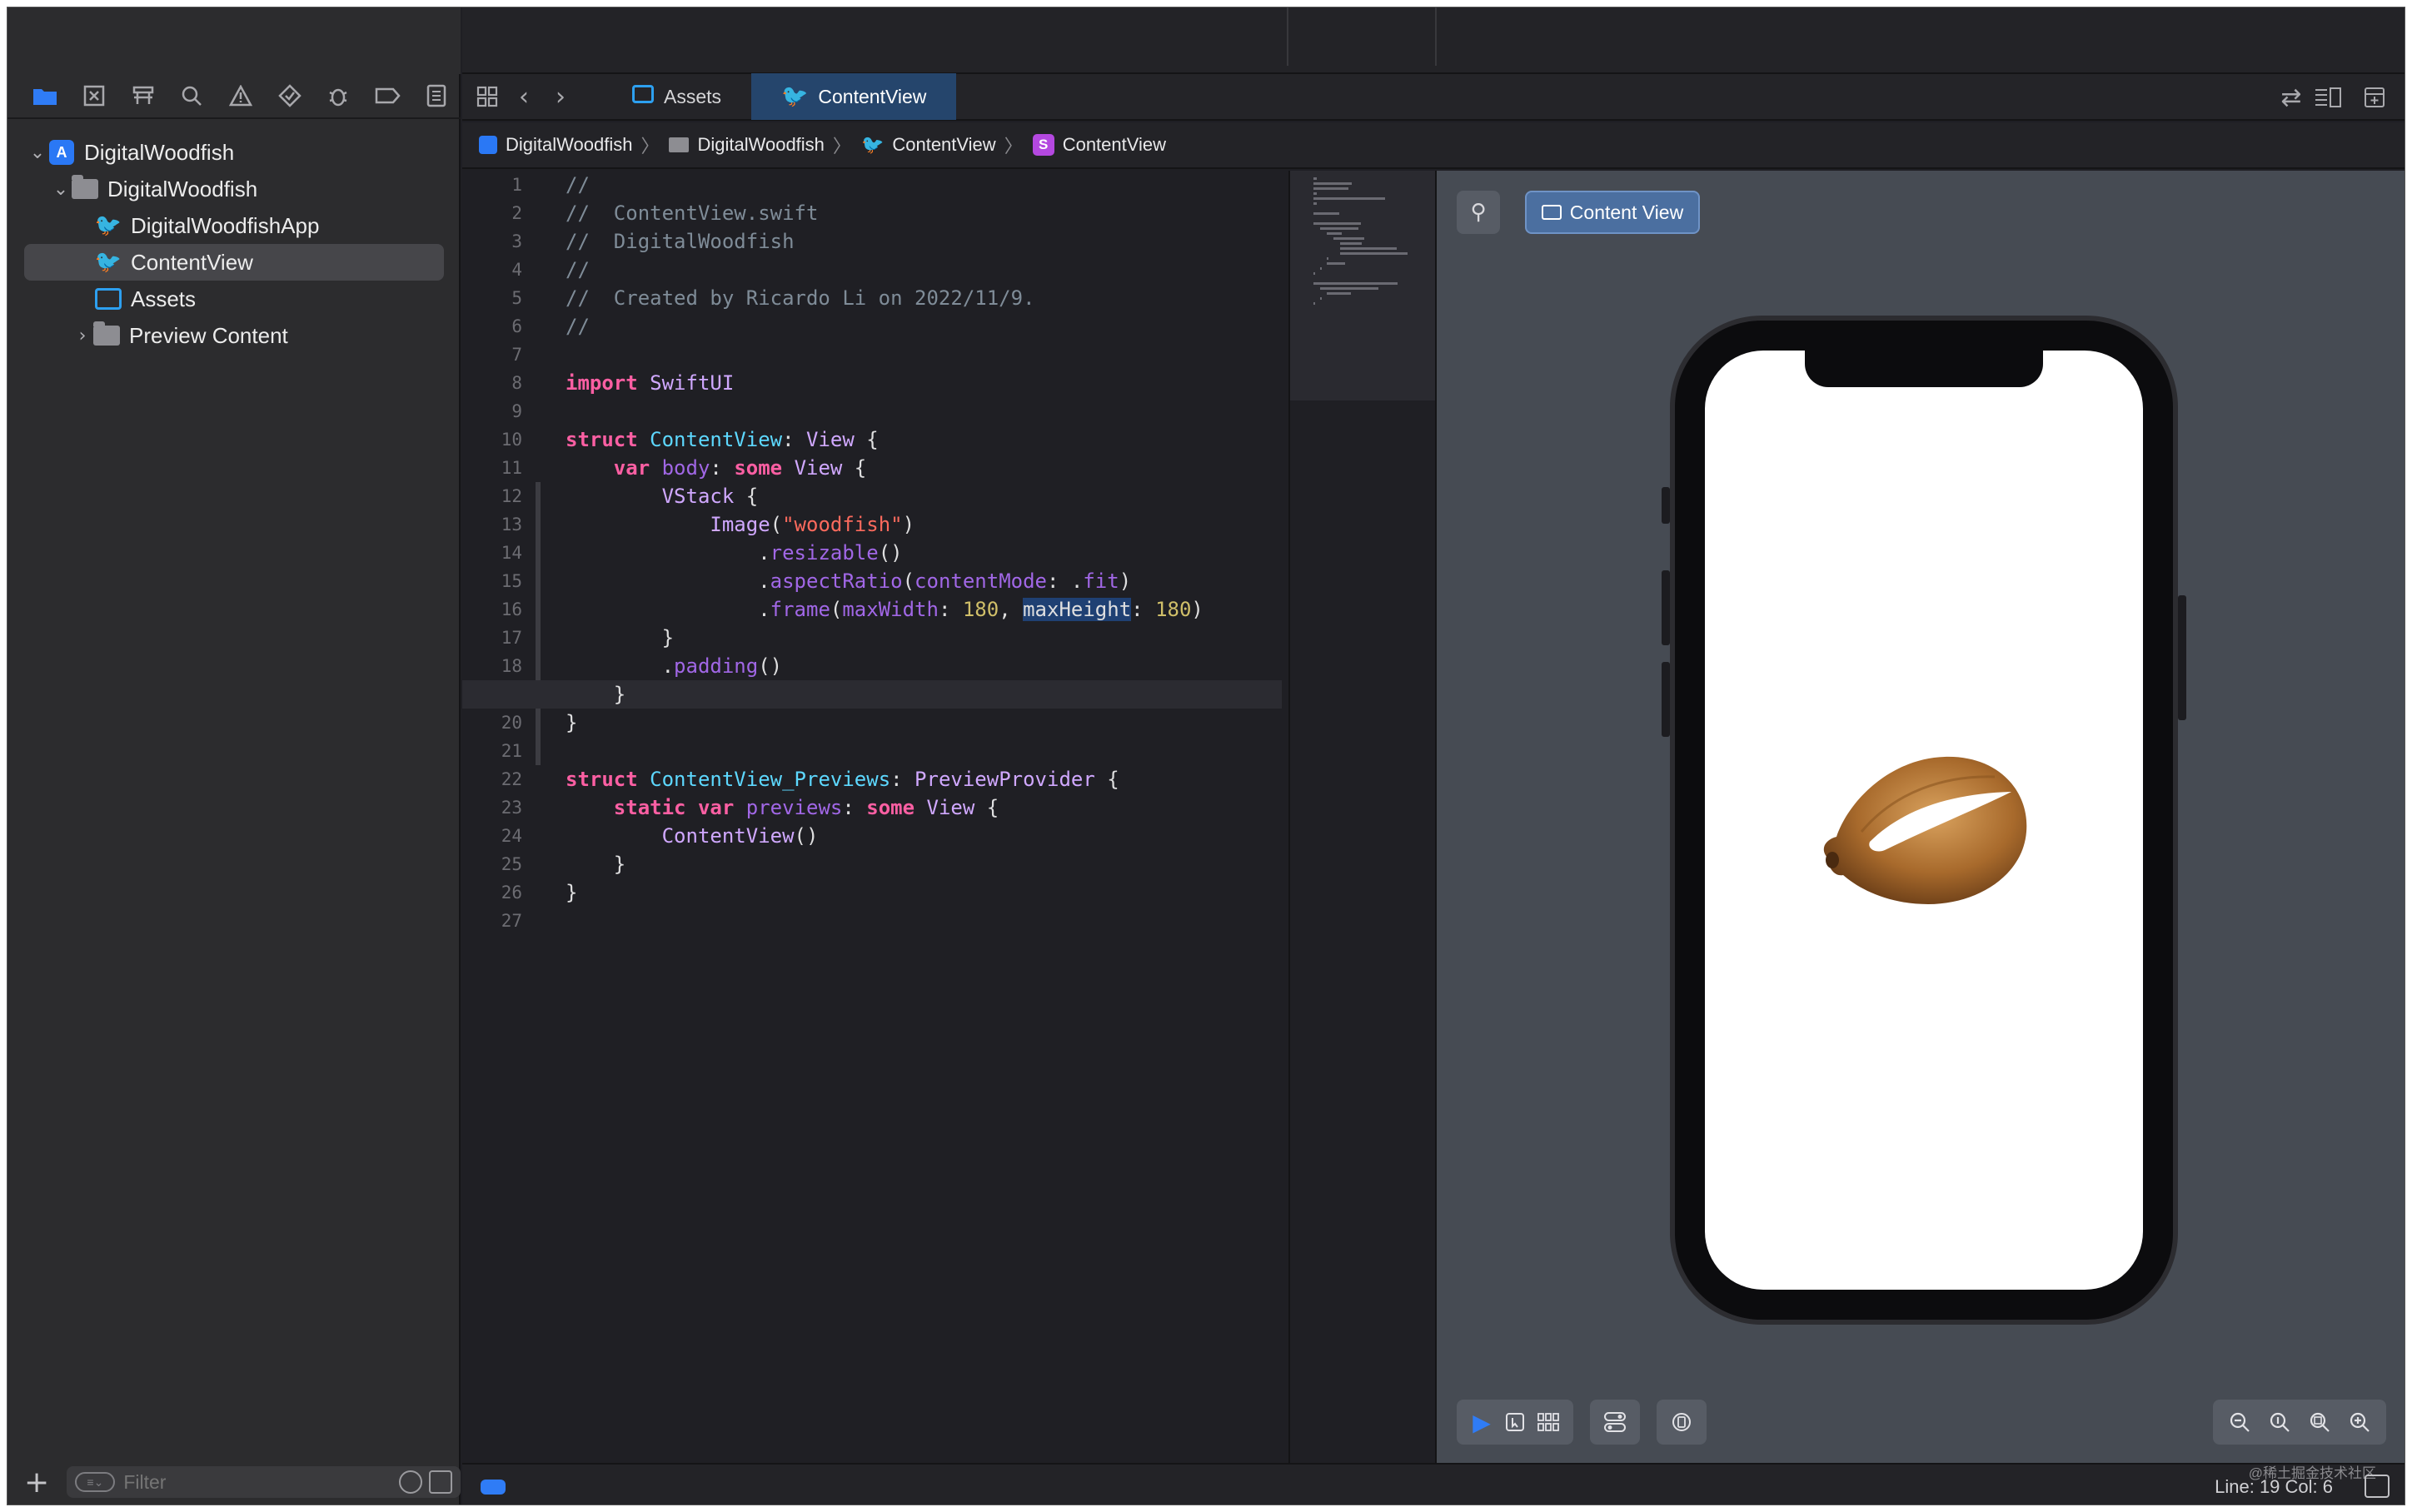 The width and height of the screenshot is (2412, 1512). Describe the element at coordinates (2291, 98) in the screenshot. I see `swap-icon: ⇄` at that location.